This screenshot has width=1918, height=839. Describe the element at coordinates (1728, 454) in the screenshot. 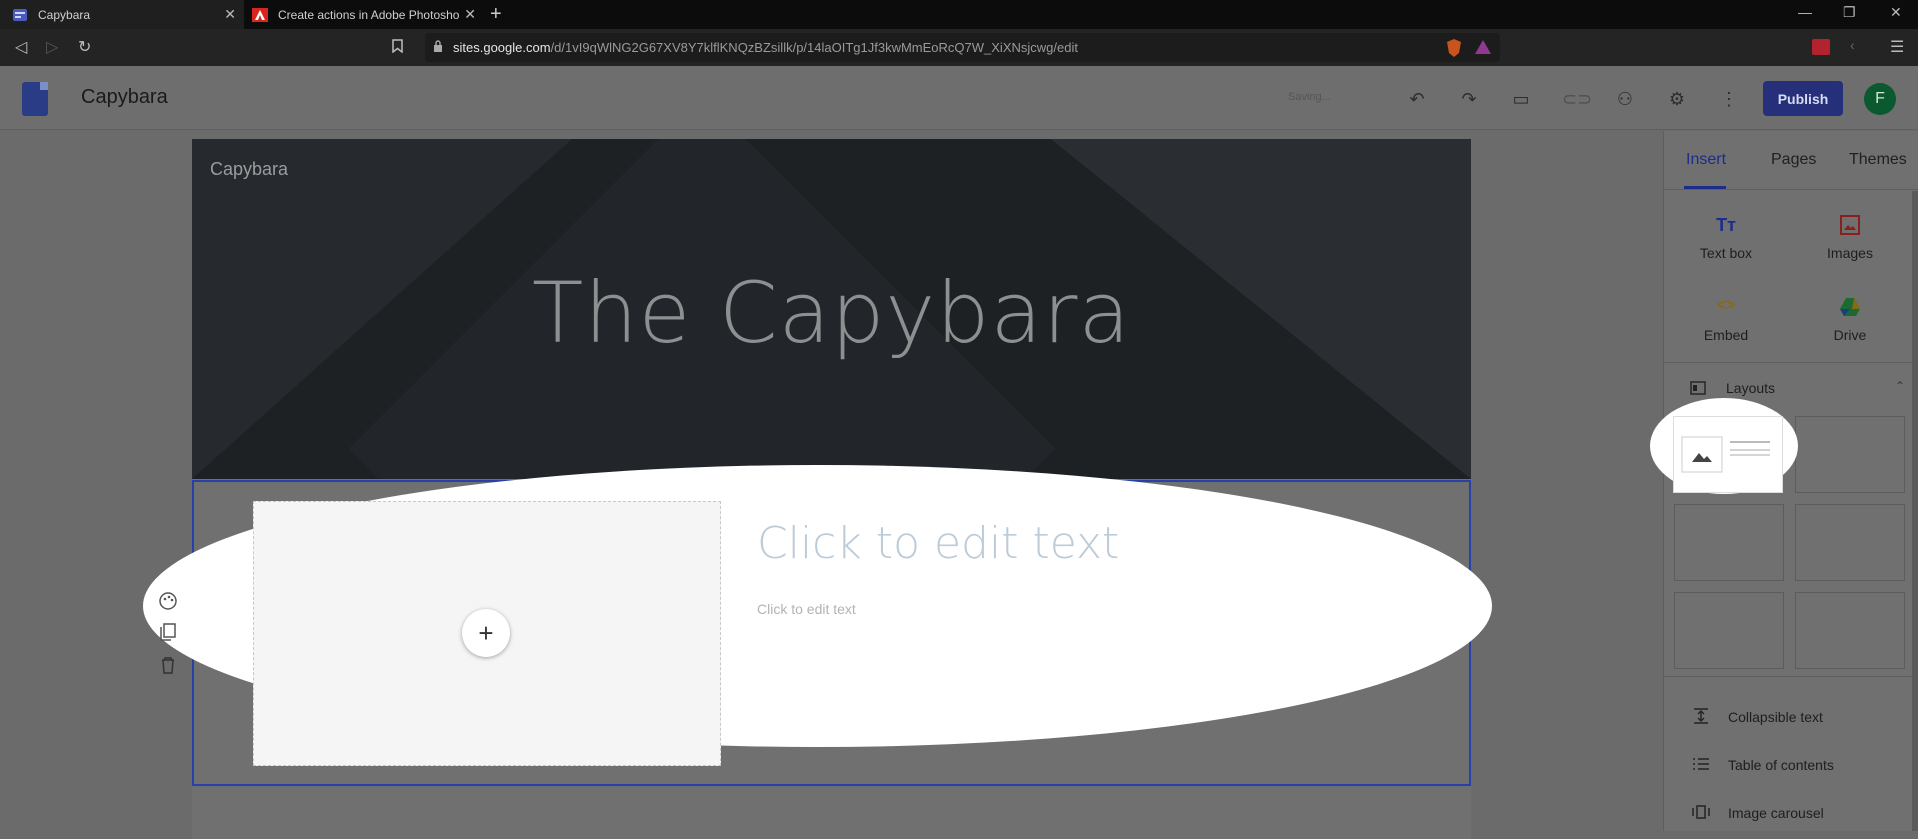

I see `layout-image-text` at that location.